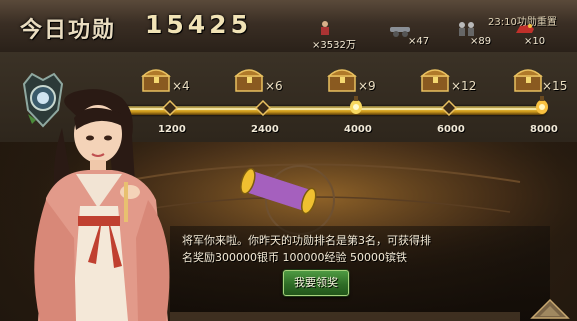 The width and height of the screenshot is (577, 321). Describe the element at coordinates (345, 316) in the screenshot. I see `bottom-strip` at that location.